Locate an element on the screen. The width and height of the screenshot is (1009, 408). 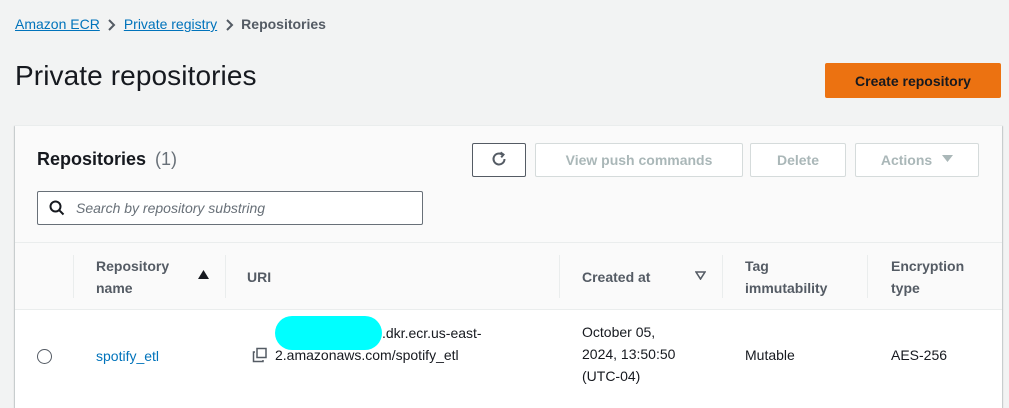
created-line2: 2024, 13:50:50 is located at coordinates (629, 354).